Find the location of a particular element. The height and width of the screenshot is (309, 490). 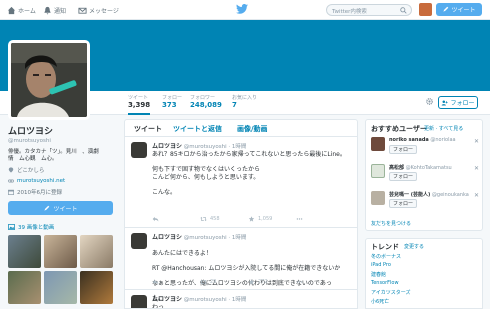

profile-joined: 2010年6月に登録 is located at coordinates (62, 192).